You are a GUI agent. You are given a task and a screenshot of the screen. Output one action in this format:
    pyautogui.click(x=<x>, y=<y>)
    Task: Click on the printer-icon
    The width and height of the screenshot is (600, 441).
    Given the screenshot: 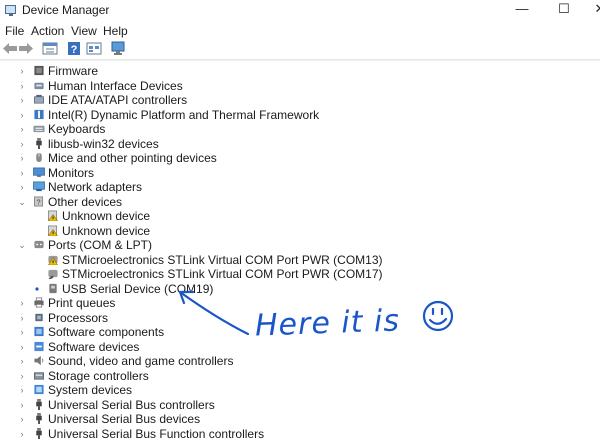 What is the action you would take?
    pyautogui.click(x=39, y=302)
    